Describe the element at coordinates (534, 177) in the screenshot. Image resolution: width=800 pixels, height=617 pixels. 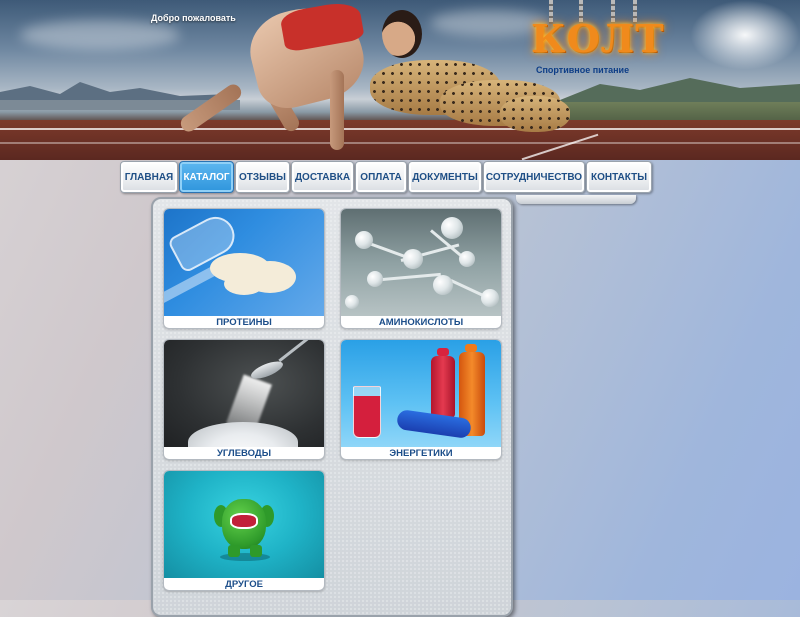
I see `nav-item-cooperation: СОТРУДНИЧЕСТВО` at that location.